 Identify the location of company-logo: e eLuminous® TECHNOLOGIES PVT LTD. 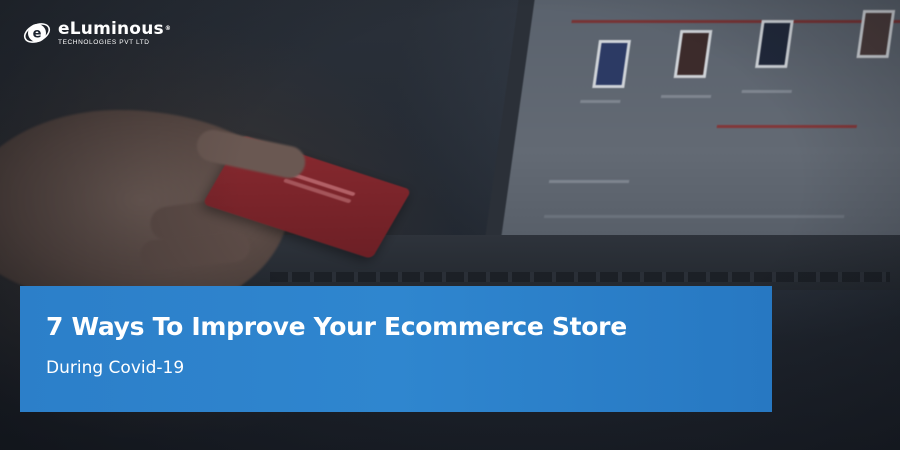
(96, 33).